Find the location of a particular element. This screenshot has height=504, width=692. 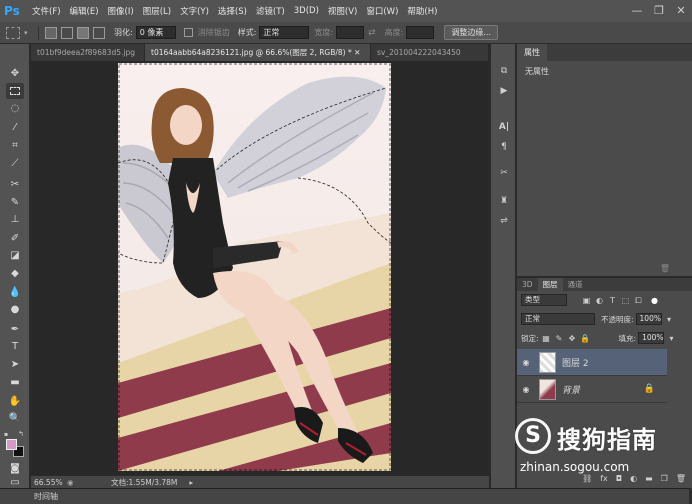

menu-3d: 3D(D) is located at coordinates (306, 11).